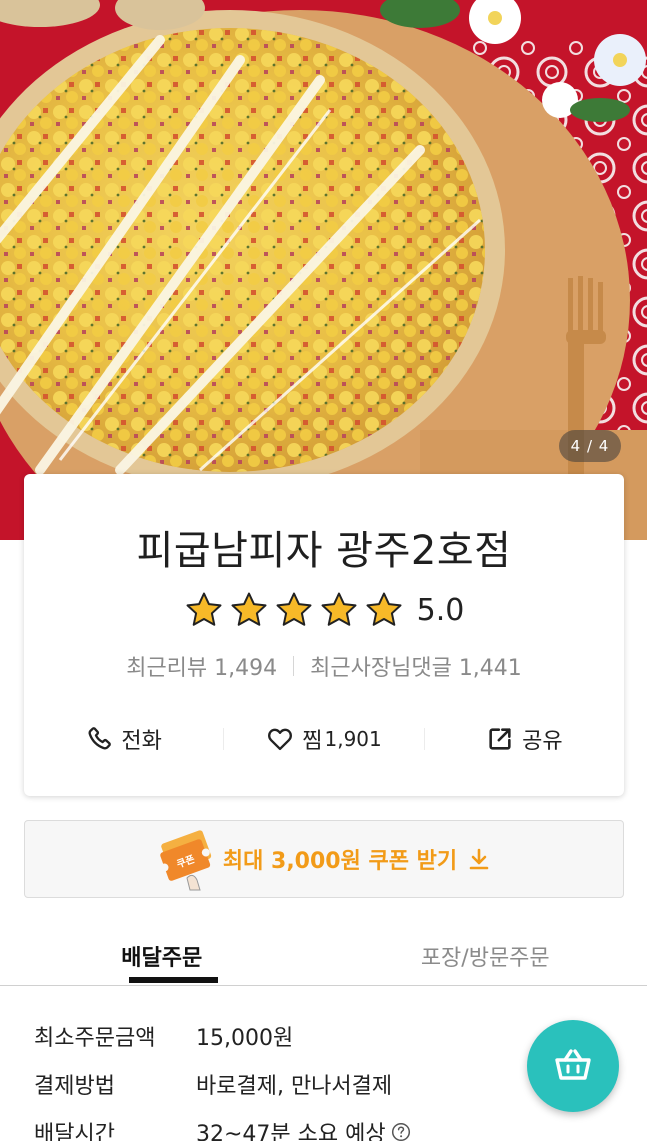 Image resolution: width=647 pixels, height=1141 pixels. I want to click on rating-value: 5.0, so click(440, 610).